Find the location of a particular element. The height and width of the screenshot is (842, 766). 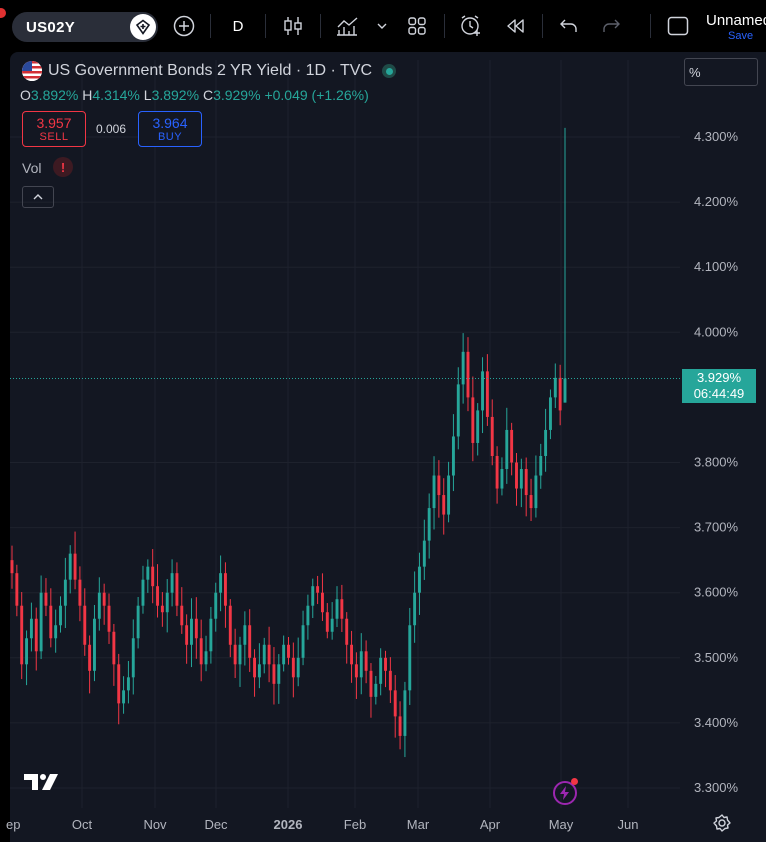

chevron-up-icon is located at coordinates (38, 197).